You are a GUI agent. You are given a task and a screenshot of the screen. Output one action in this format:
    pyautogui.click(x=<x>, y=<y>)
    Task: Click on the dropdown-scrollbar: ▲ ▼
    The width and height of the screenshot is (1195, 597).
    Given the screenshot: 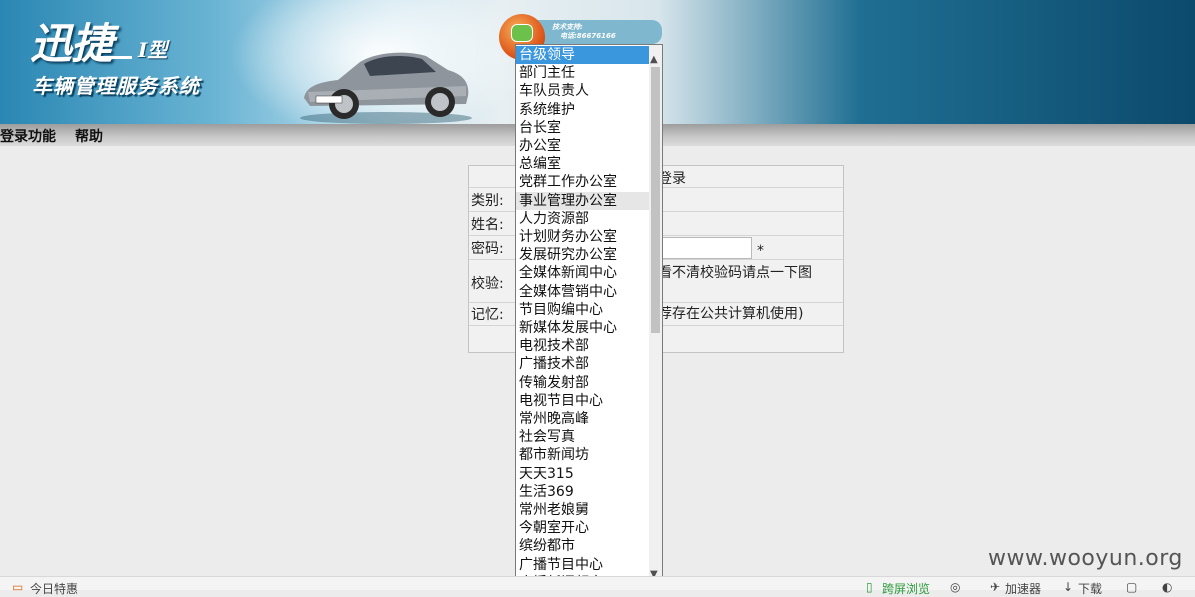 What is the action you would take?
    pyautogui.click(x=655, y=317)
    